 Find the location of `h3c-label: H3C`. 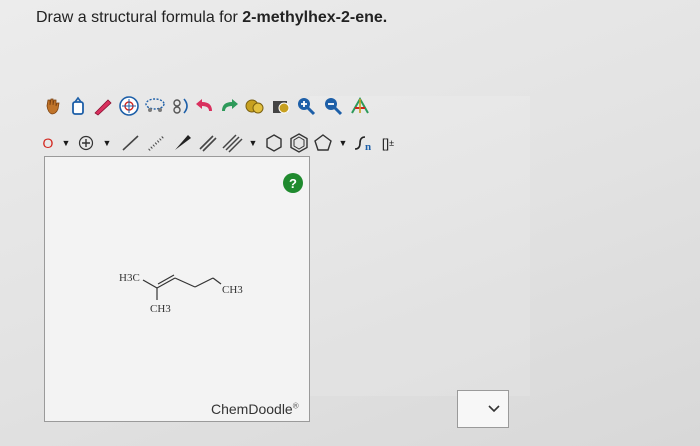

h3c-label: H3C is located at coordinates (129, 278).